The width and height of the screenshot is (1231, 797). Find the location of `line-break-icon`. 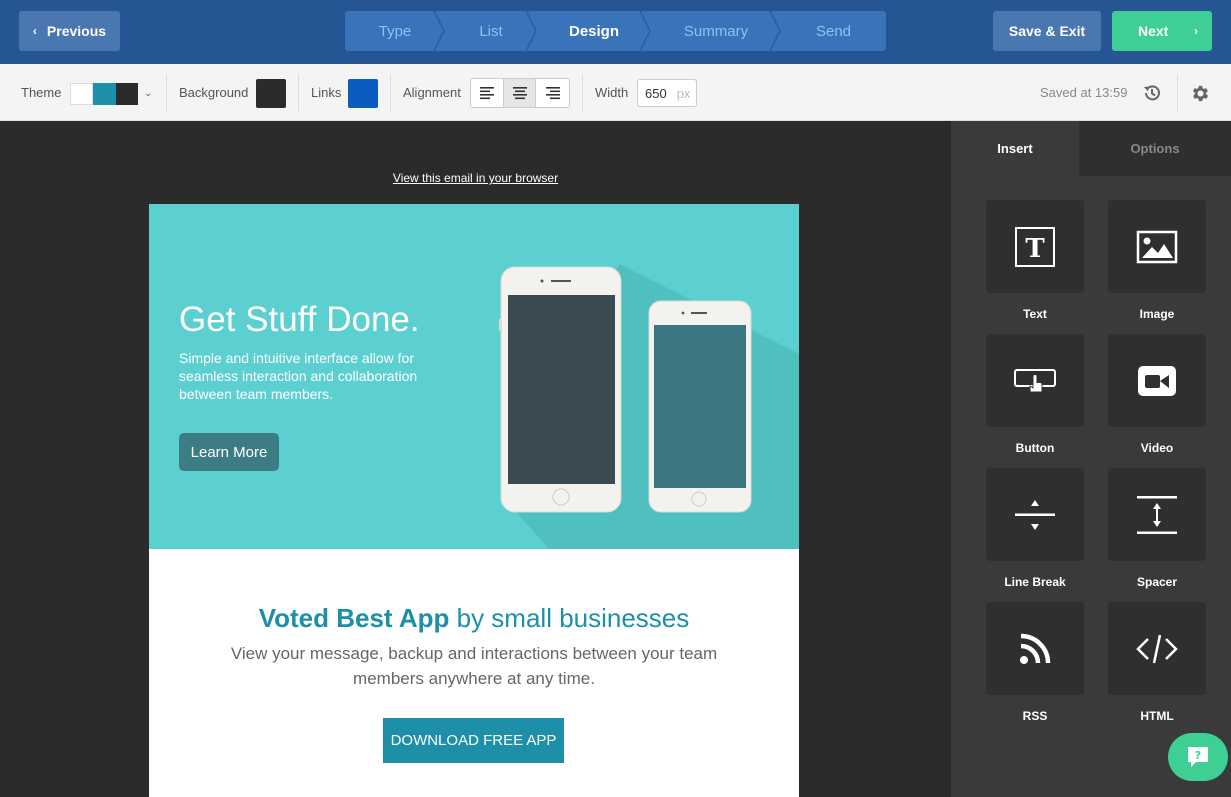

line-break-icon is located at coordinates (1035, 514).